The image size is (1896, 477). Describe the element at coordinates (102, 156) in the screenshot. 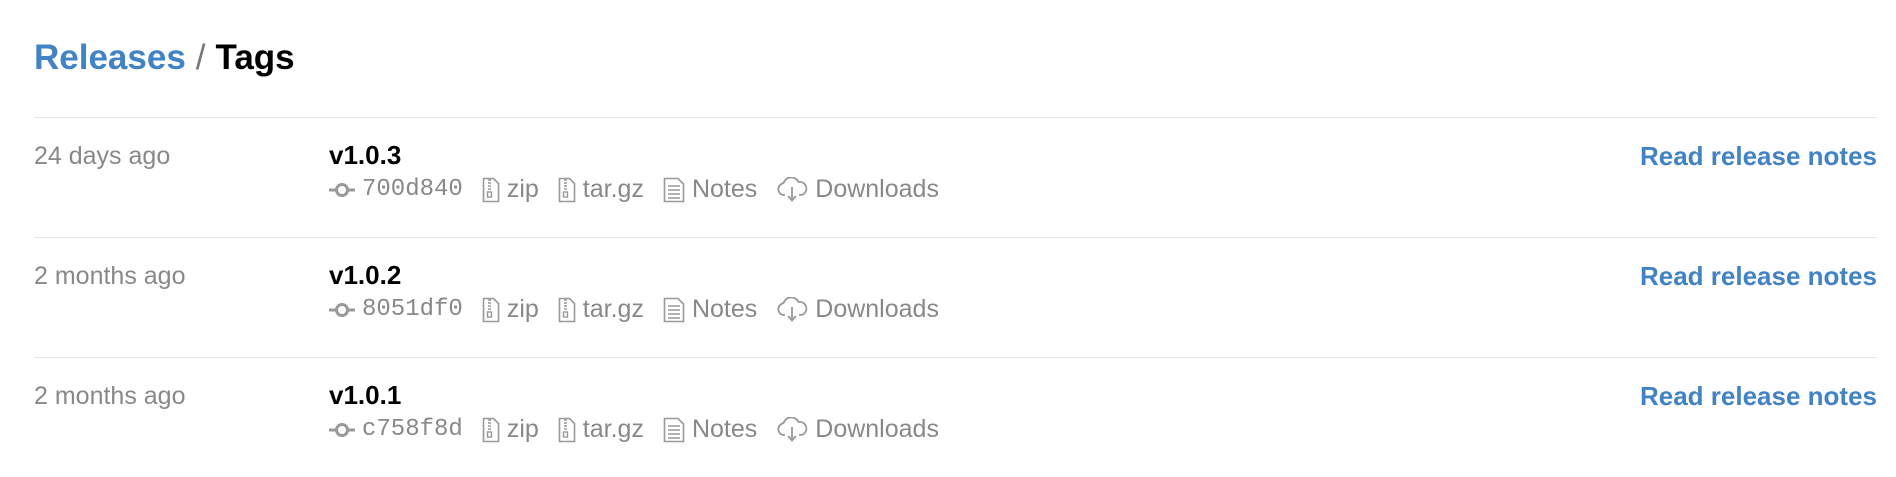

I see `tag-date: 24 days ago` at that location.